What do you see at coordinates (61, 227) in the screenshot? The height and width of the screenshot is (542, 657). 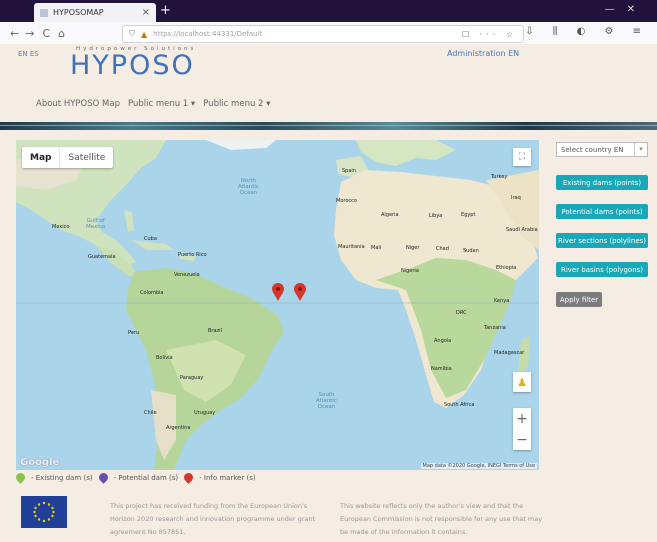 I see `country-label: Mexico` at bounding box center [61, 227].